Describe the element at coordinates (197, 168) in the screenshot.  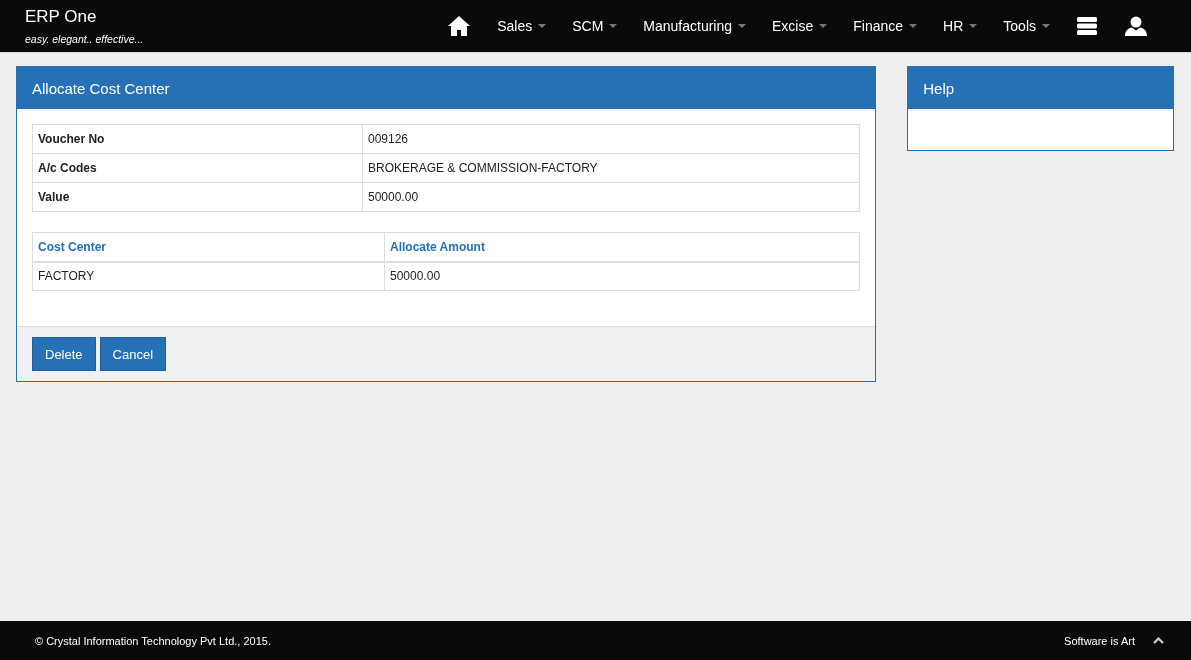
I see `detail-label: A/c Codes` at that location.